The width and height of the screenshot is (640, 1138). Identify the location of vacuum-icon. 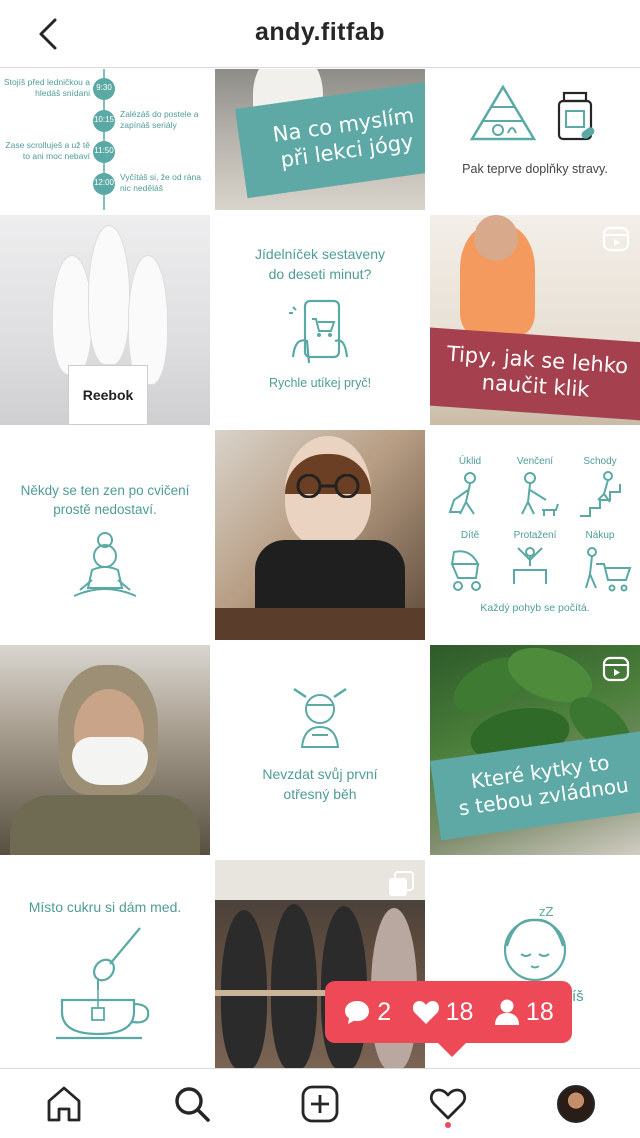
(462, 493).